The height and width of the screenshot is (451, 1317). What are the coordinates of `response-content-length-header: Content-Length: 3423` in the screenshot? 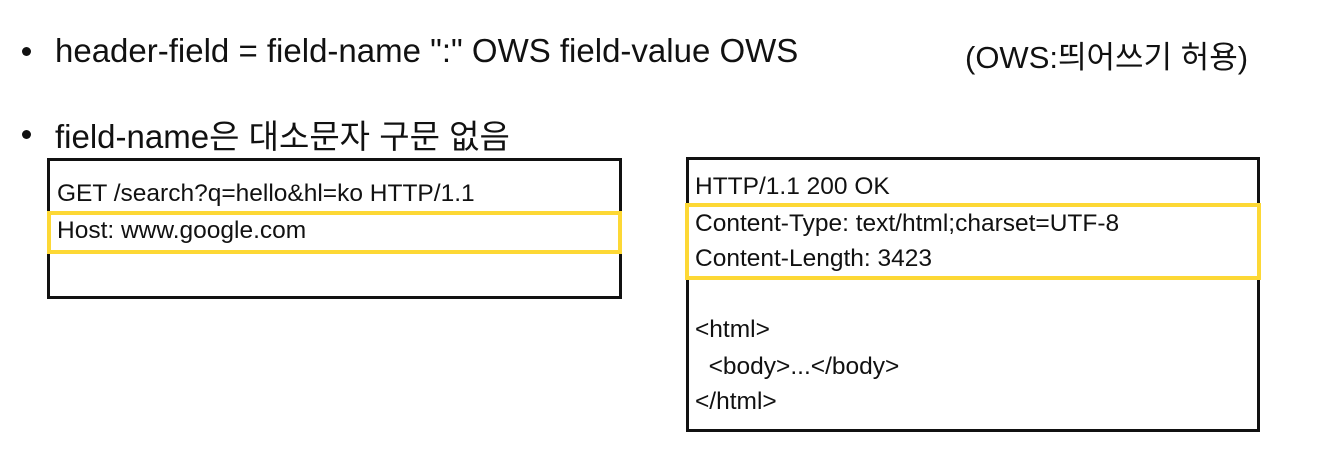 It's located at (814, 258).